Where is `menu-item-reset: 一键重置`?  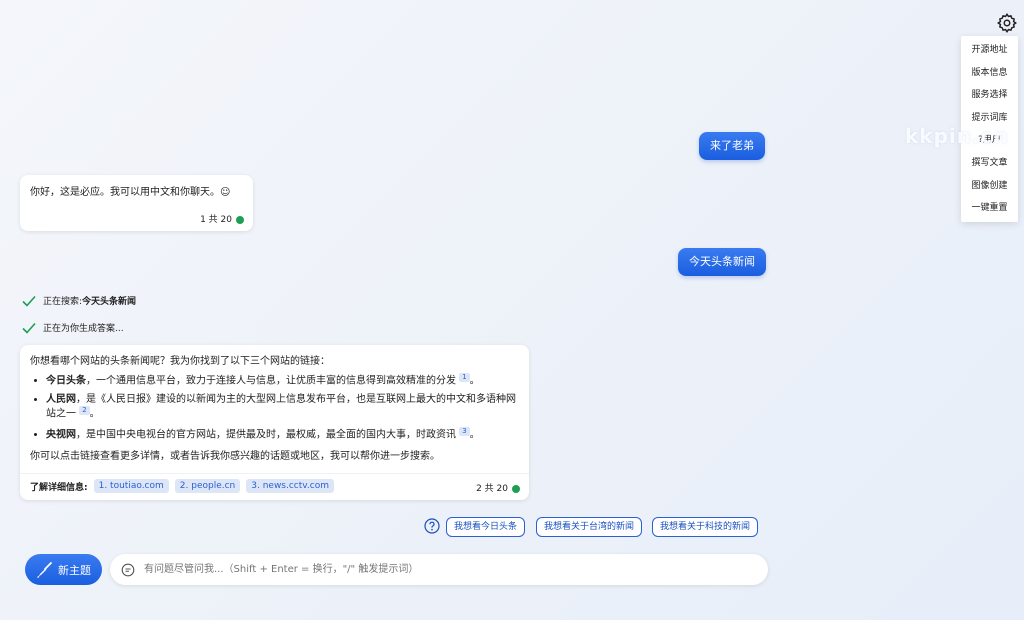
menu-item-reset: 一键重置 is located at coordinates (989, 208).